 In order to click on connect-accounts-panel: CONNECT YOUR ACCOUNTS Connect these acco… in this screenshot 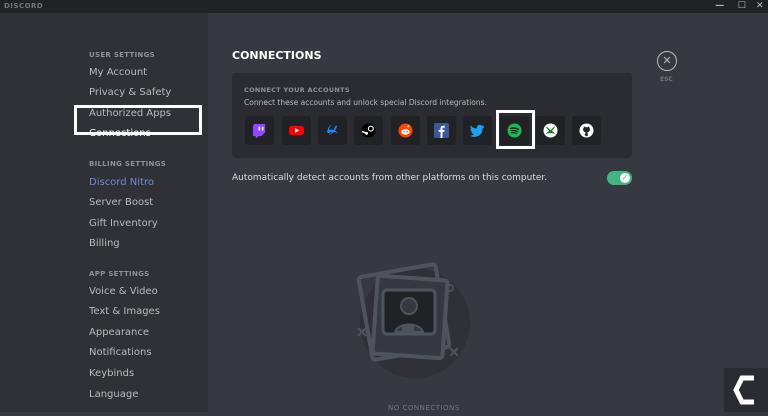, I will do `click(432, 115)`.